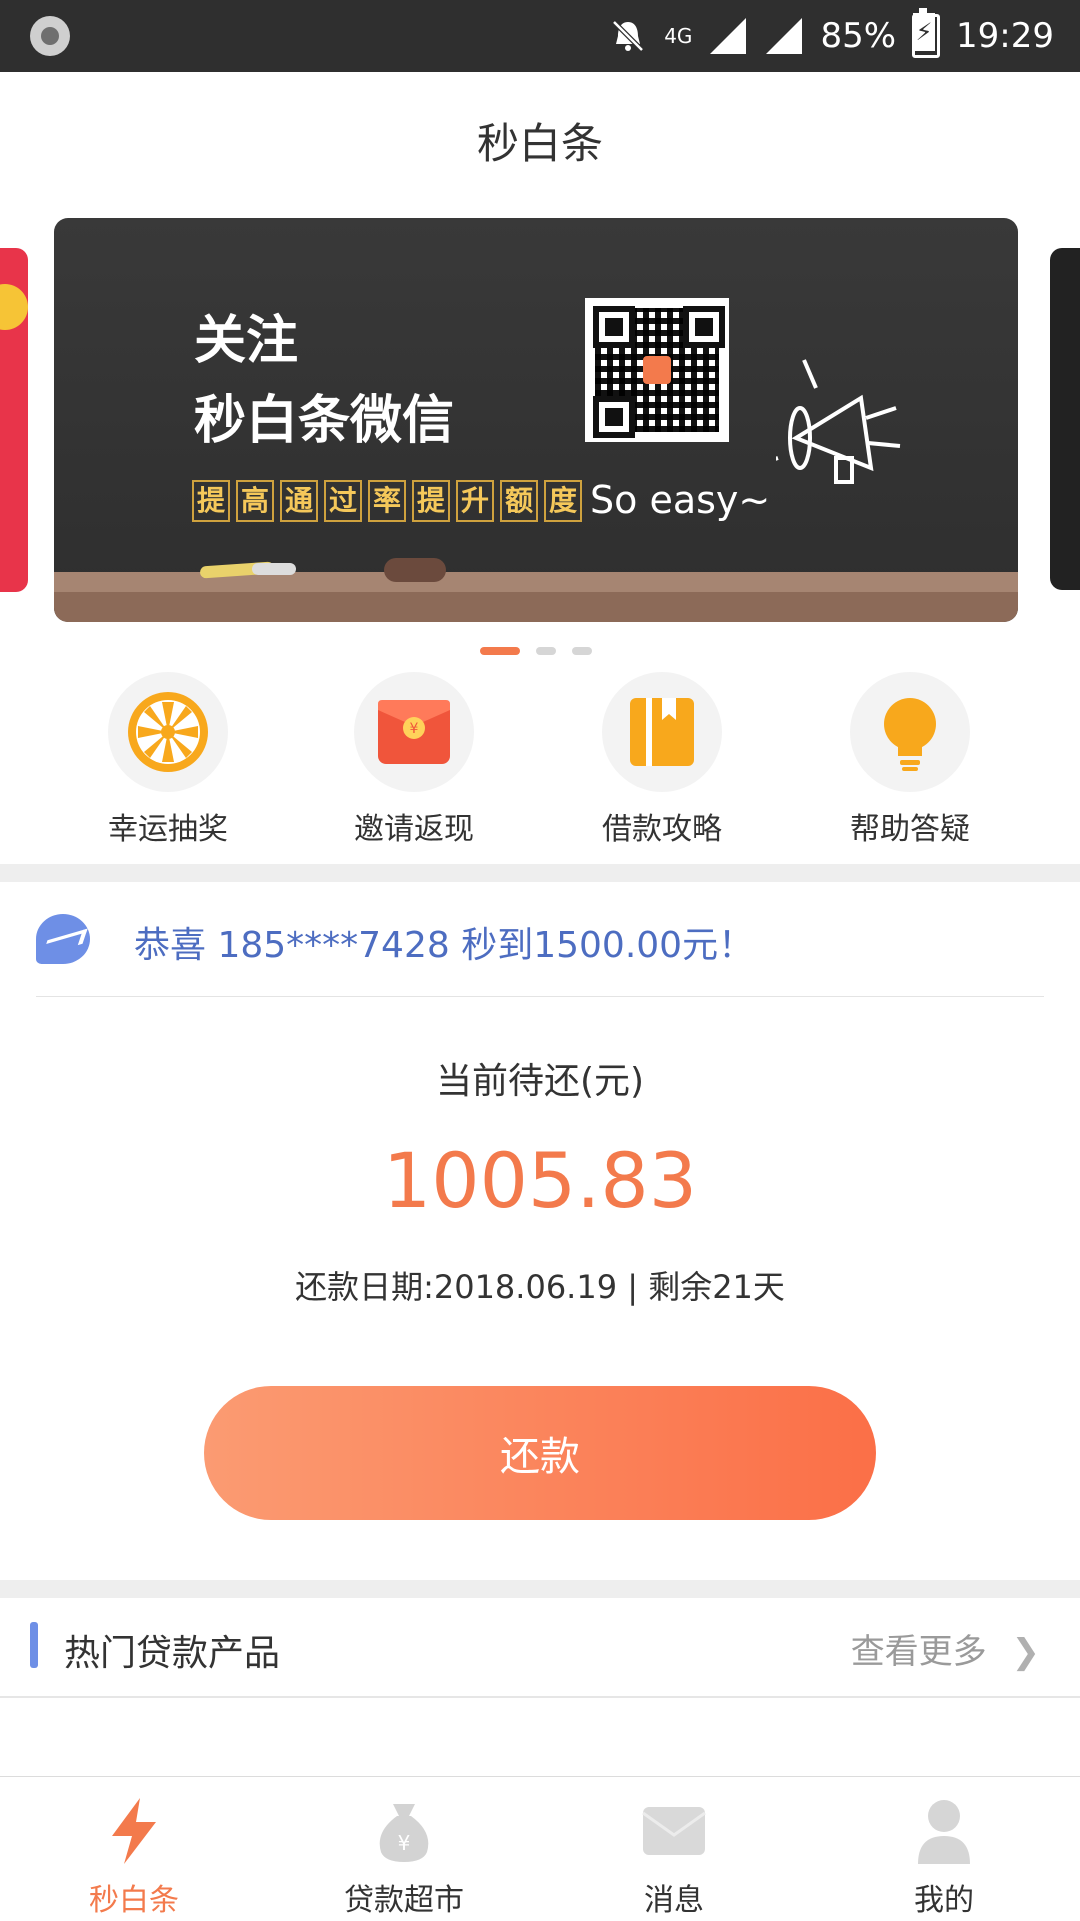  I want to click on eraser-icon, so click(415, 570).